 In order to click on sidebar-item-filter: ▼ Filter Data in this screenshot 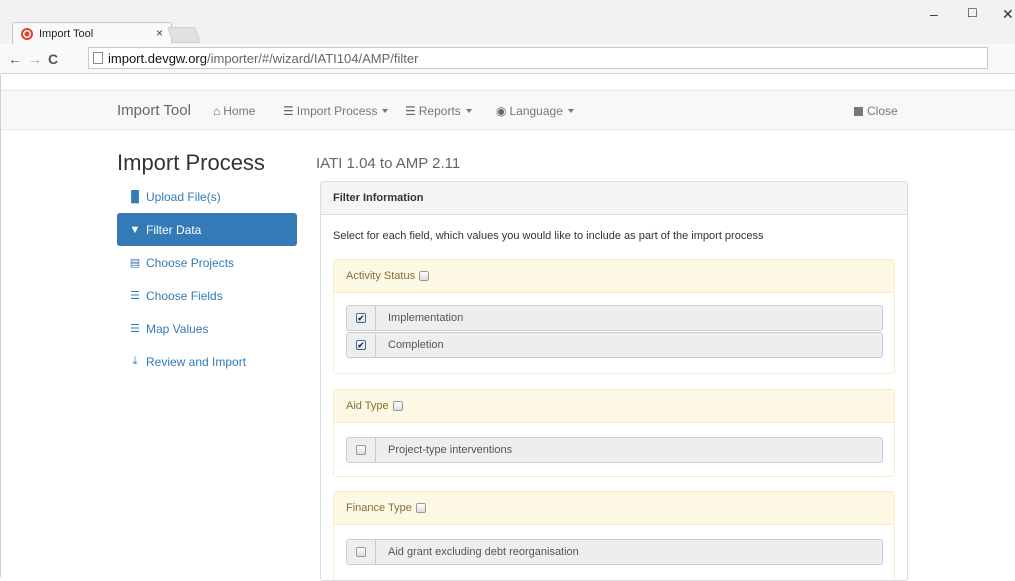, I will do `click(207, 229)`.